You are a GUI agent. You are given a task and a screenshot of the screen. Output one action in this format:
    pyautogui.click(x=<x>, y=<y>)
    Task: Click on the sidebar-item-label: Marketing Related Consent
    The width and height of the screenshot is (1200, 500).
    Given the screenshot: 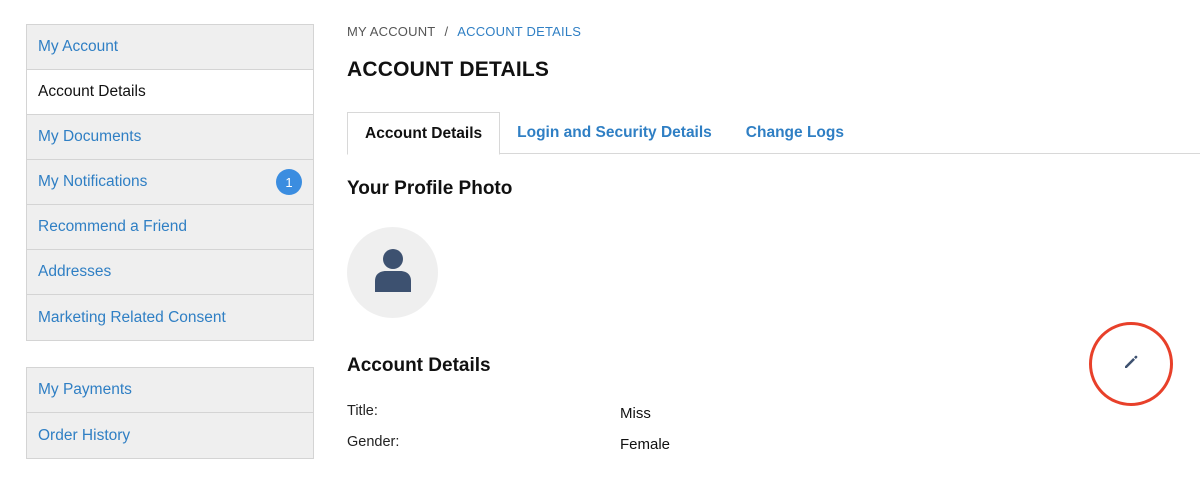 What is the action you would take?
    pyautogui.click(x=132, y=317)
    